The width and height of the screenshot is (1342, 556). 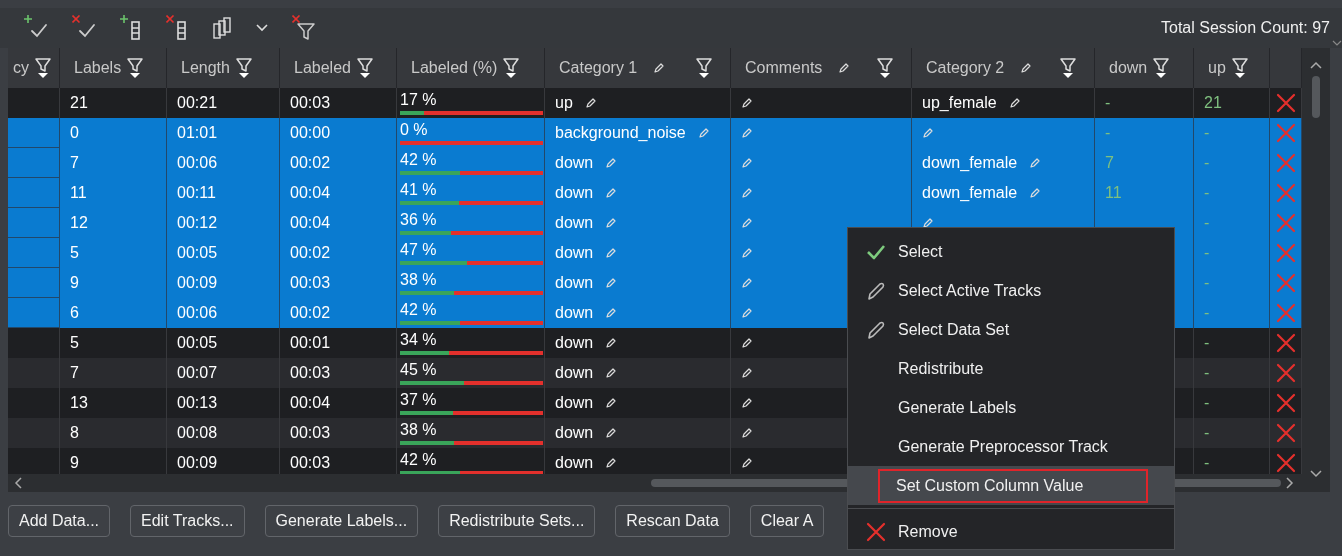 I want to click on table-cell: 34 %, so click(x=418, y=340).